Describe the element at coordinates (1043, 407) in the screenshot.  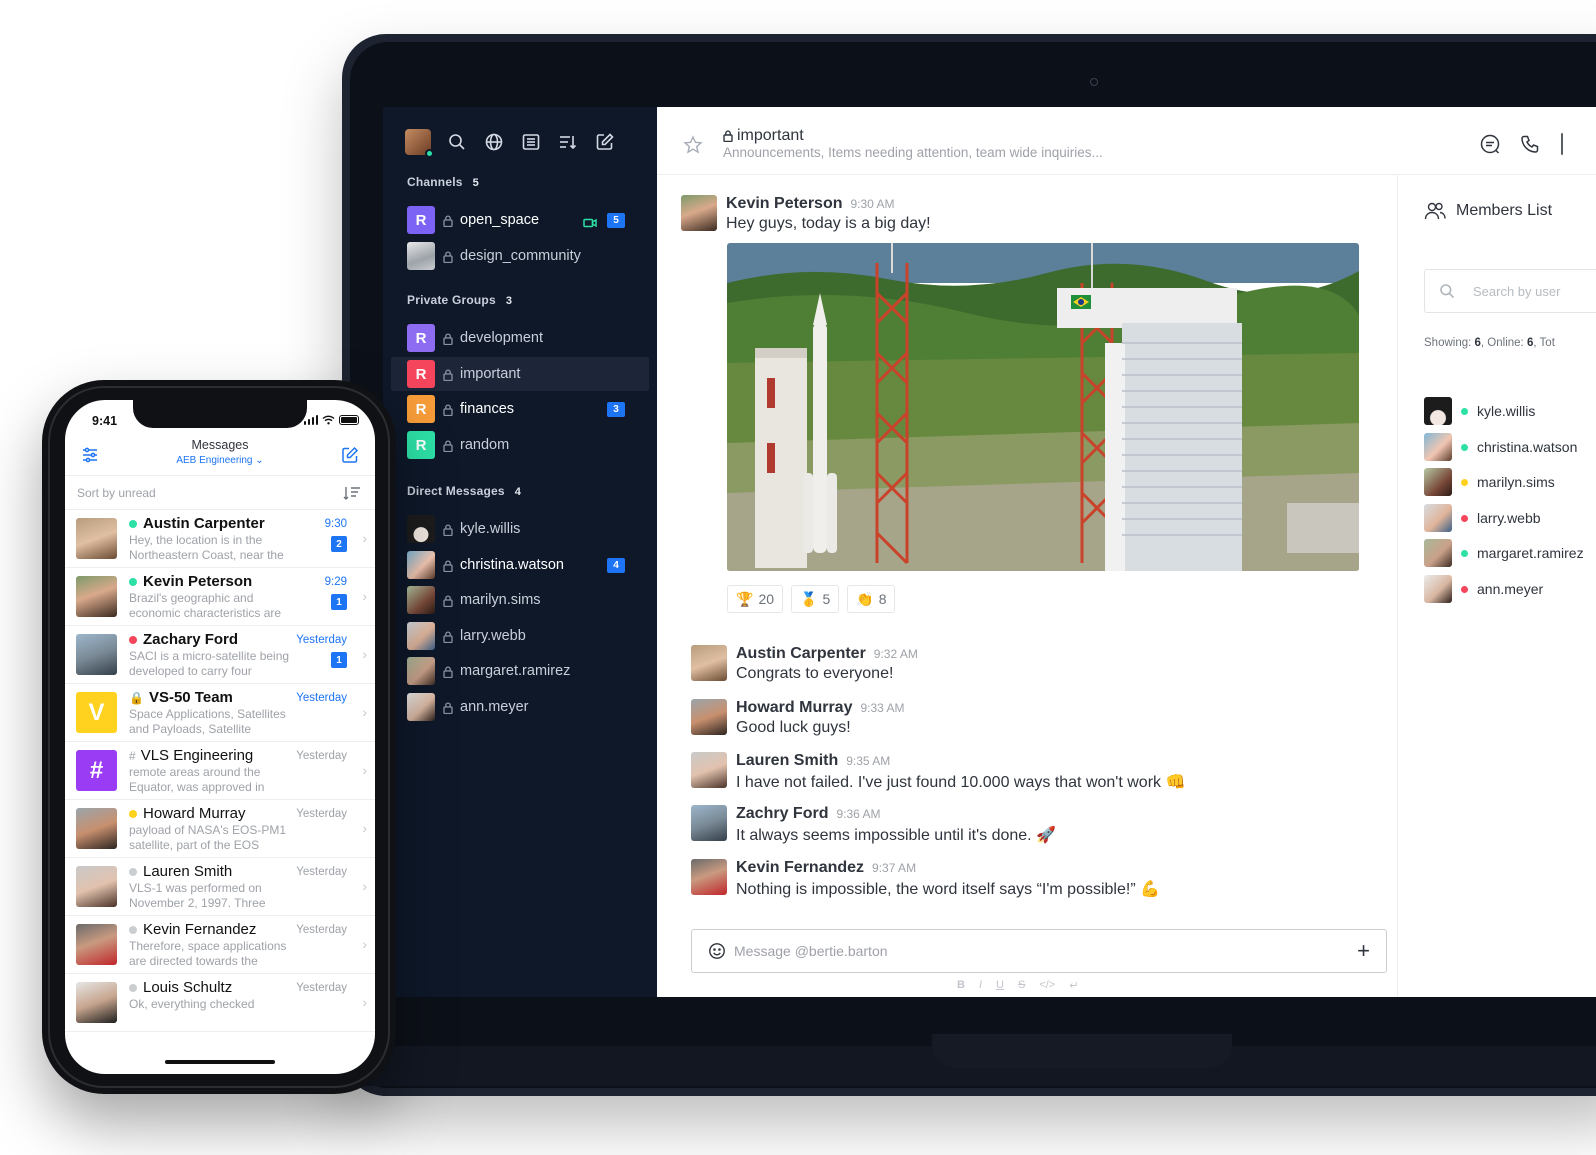
I see `launch-site-image` at that location.